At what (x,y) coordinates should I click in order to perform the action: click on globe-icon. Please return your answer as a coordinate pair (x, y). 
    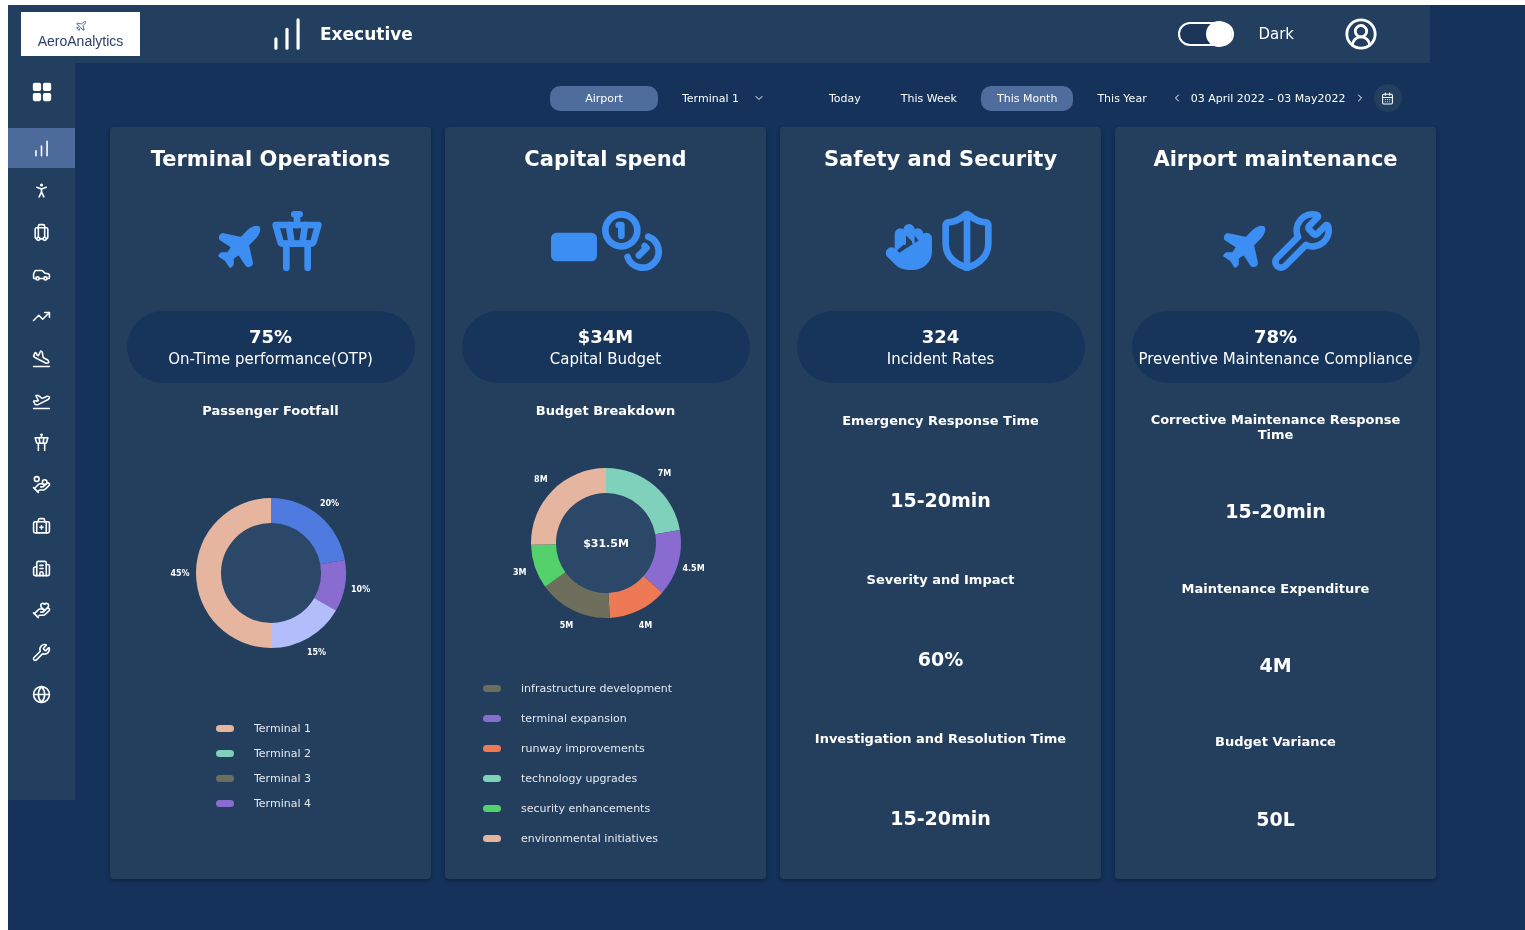
    Looking at the image, I should click on (41, 694).